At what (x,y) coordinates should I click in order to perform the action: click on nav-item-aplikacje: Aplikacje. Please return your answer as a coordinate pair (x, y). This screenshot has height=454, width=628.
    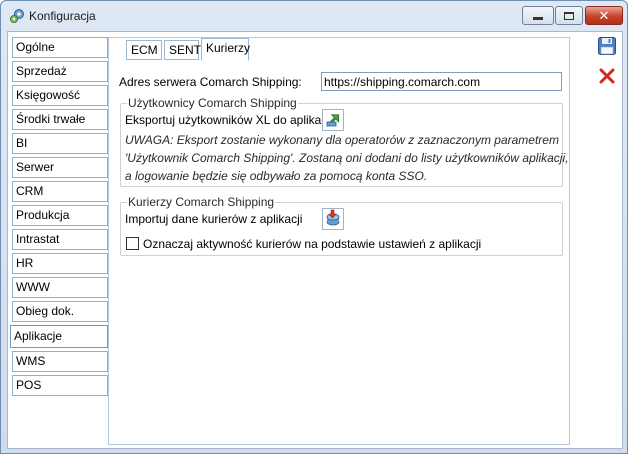
    Looking at the image, I should click on (59, 336).